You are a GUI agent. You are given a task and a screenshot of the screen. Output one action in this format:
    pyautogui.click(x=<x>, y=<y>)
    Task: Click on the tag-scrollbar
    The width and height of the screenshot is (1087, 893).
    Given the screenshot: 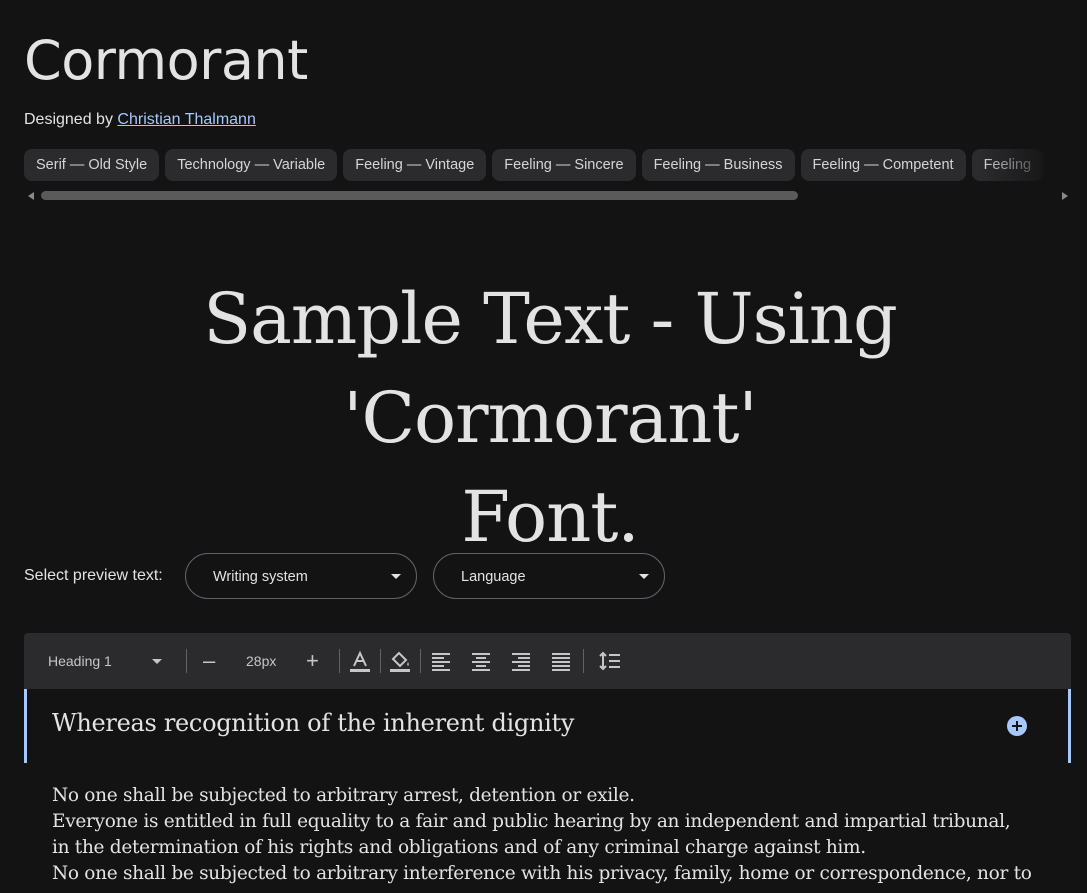 What is the action you would take?
    pyautogui.click(x=547, y=196)
    